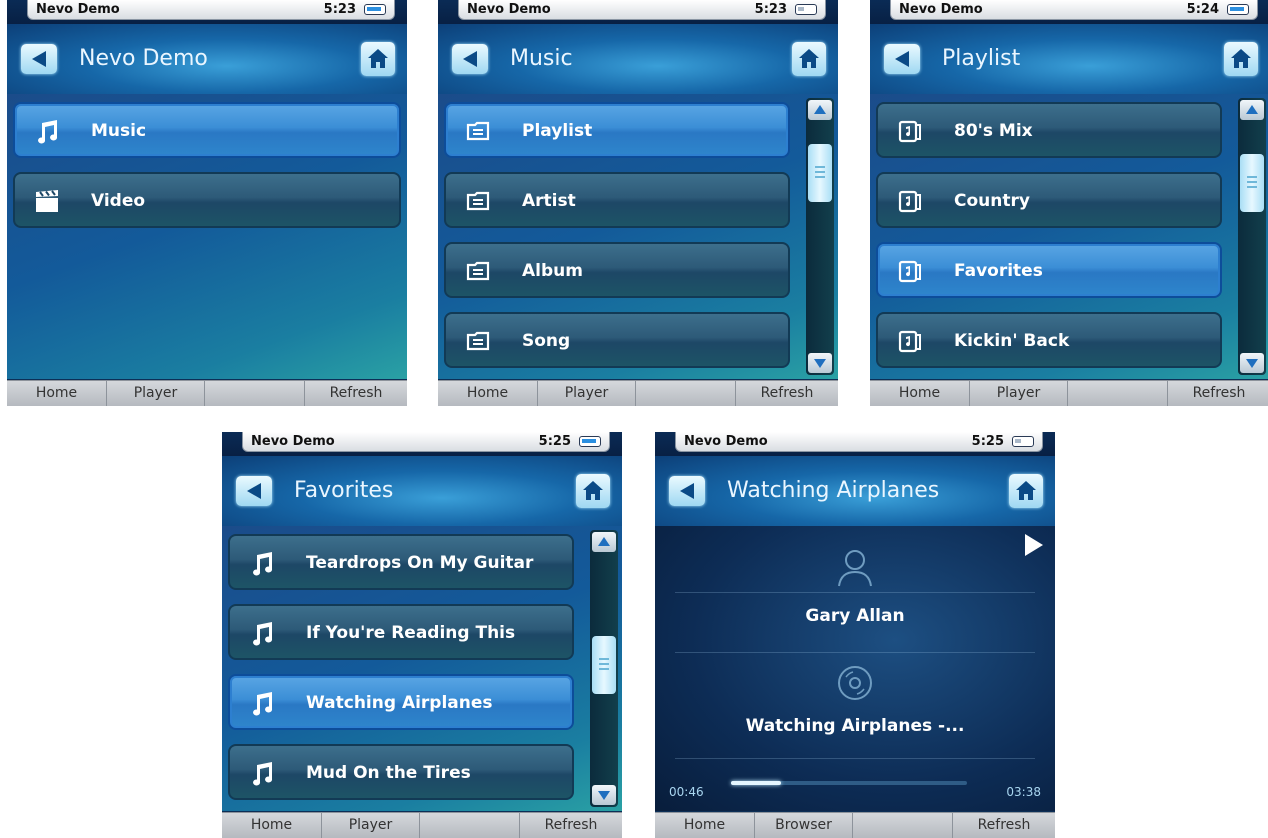 This screenshot has width=1268, height=838. Describe the element at coordinates (478, 201) in the screenshot. I see `folder-icon` at that location.